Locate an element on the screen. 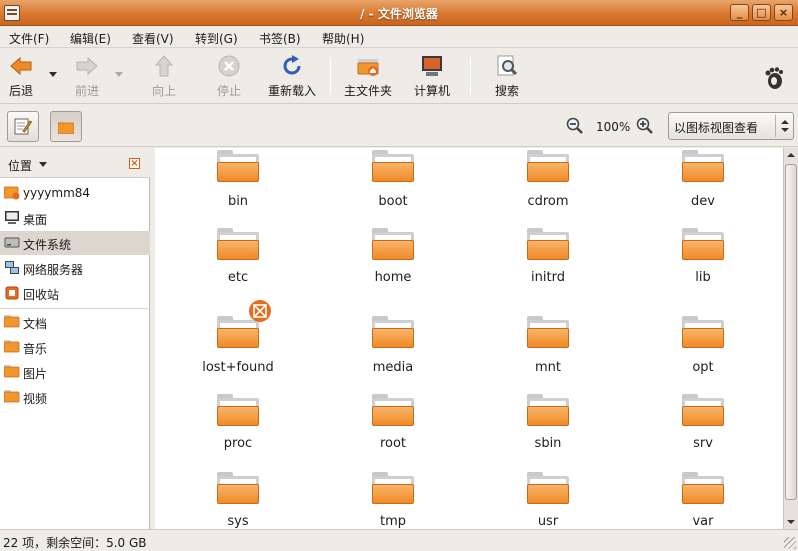 This screenshot has width=798, height=551. sidebar-item-documents: 文档 is located at coordinates (75, 322).